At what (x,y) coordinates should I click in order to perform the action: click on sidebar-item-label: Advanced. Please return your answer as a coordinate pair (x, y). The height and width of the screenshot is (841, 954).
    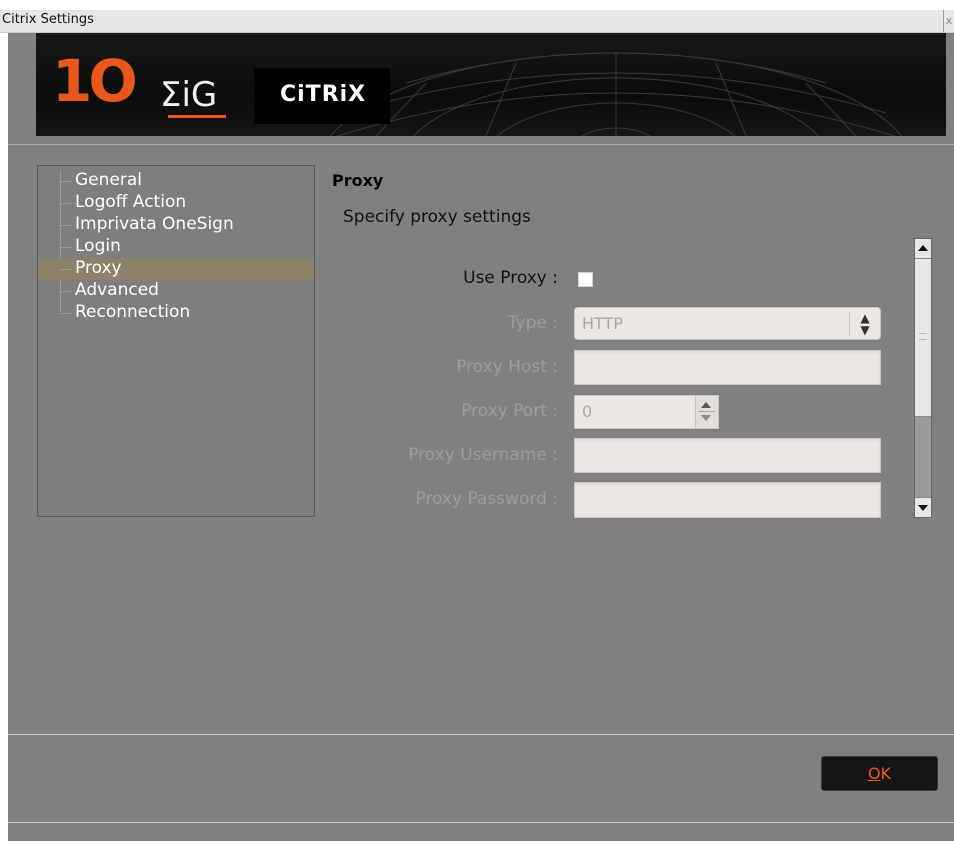
    Looking at the image, I should click on (117, 290).